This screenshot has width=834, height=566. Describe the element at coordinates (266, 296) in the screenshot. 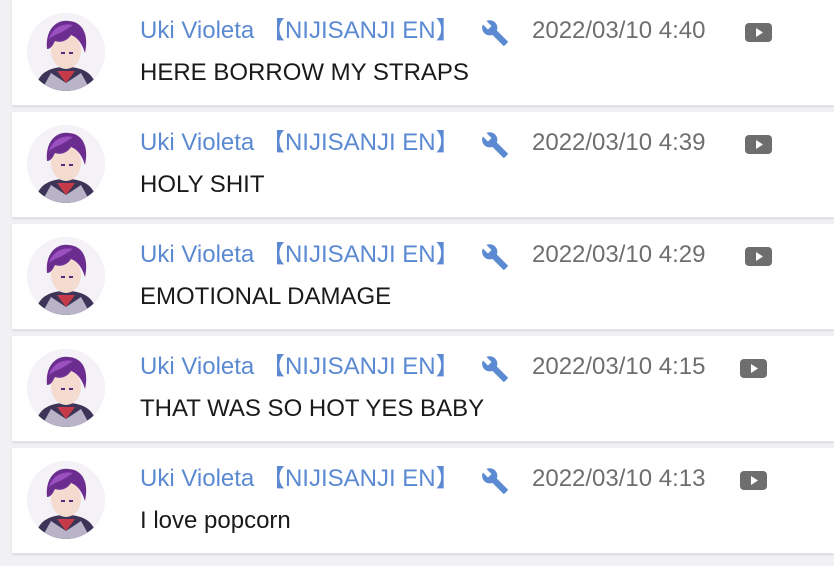

I see `message-text: EMOTIONAL DAMAGE` at that location.